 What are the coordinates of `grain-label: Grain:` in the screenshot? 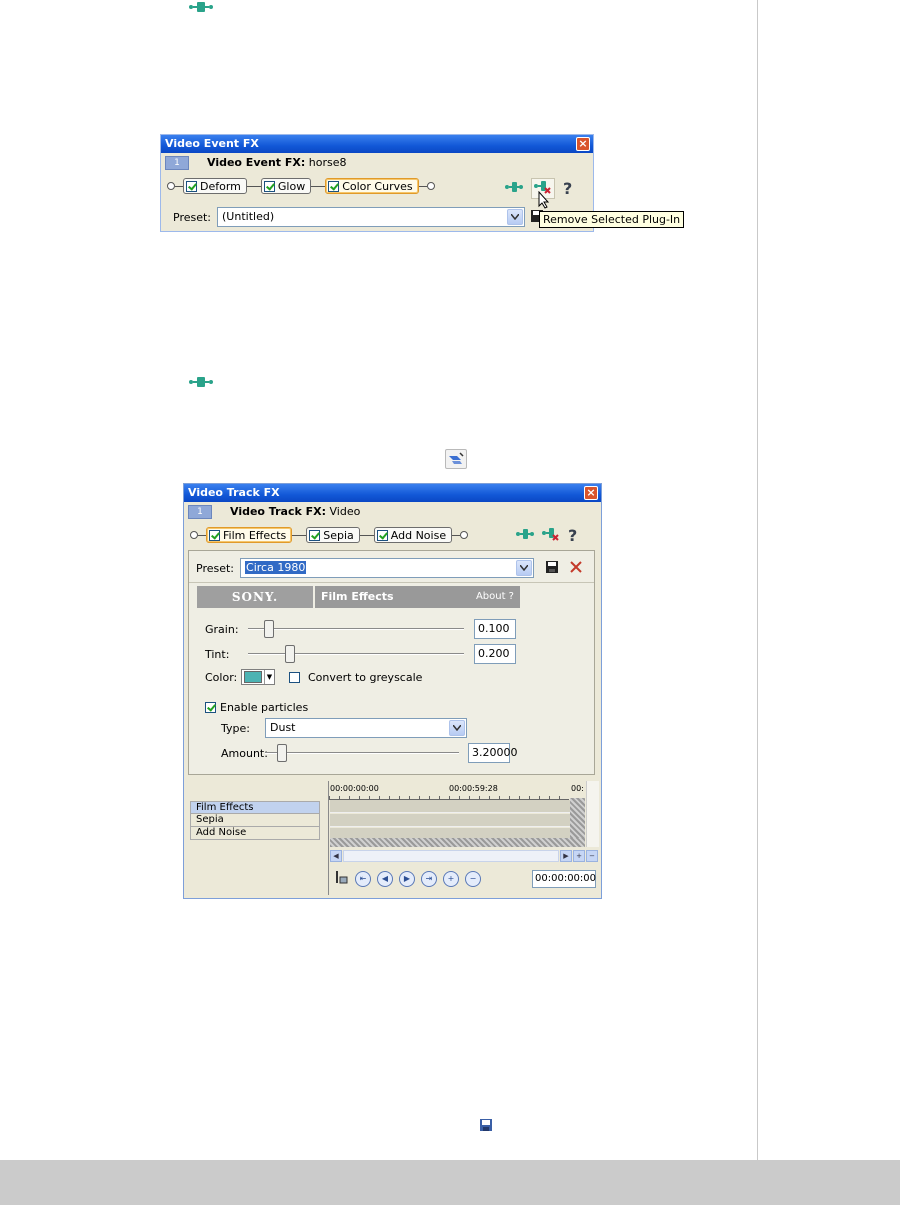 It's located at (222, 629).